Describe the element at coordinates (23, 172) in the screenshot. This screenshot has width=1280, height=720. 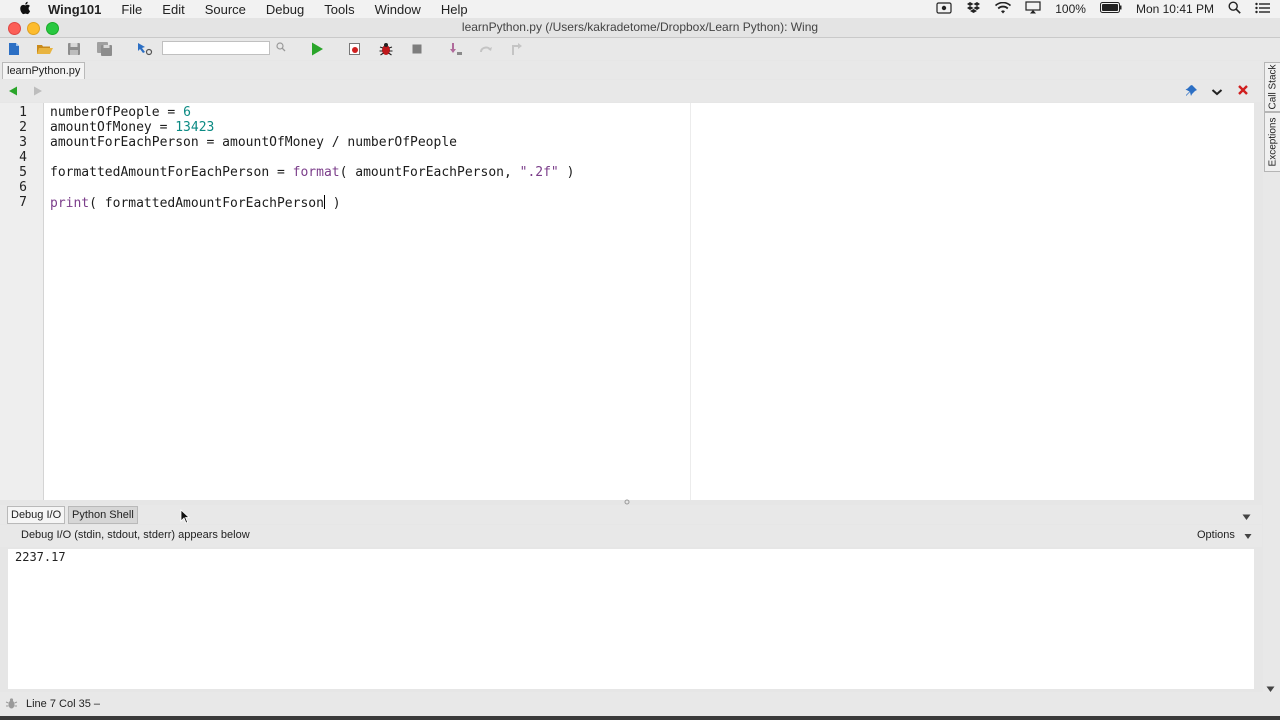
I see `line-number: 5` at that location.